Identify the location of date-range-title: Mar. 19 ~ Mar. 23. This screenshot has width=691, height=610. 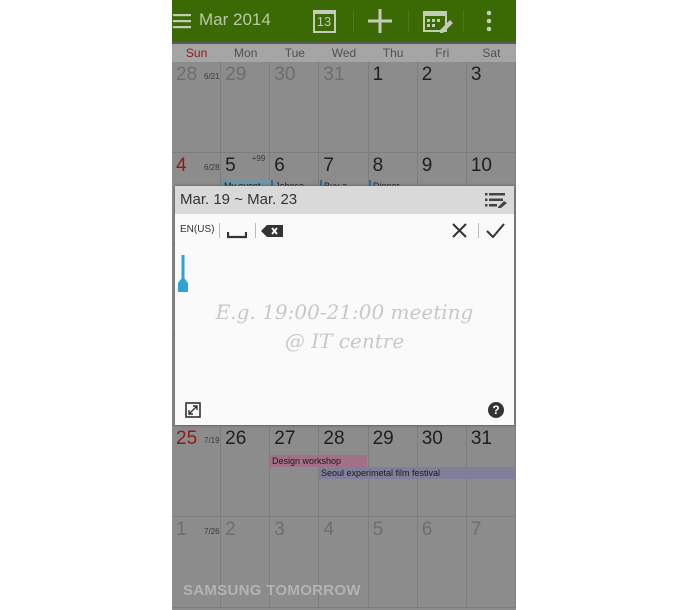
(239, 199).